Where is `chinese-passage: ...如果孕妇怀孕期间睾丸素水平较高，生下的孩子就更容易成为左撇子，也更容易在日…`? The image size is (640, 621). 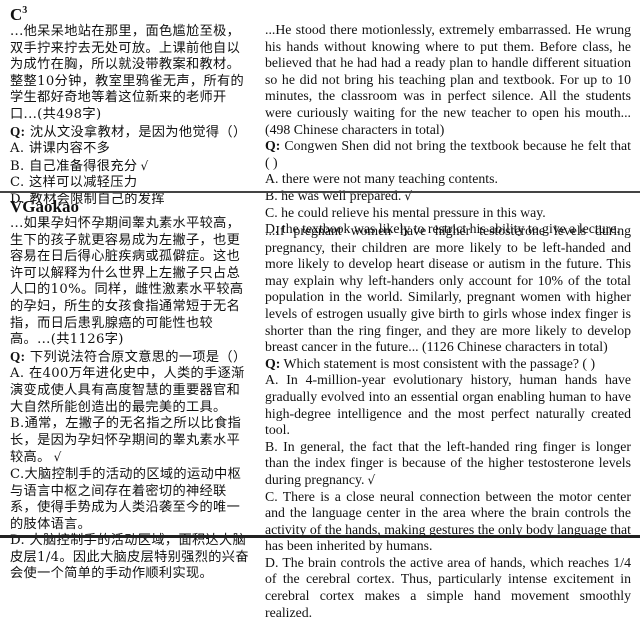
chinese-passage: ...如果孕妇怀孕期间睾丸素水平较高，生下的孩子就更容易成为左撇子，也更容易在日… is located at coordinates (127, 282).